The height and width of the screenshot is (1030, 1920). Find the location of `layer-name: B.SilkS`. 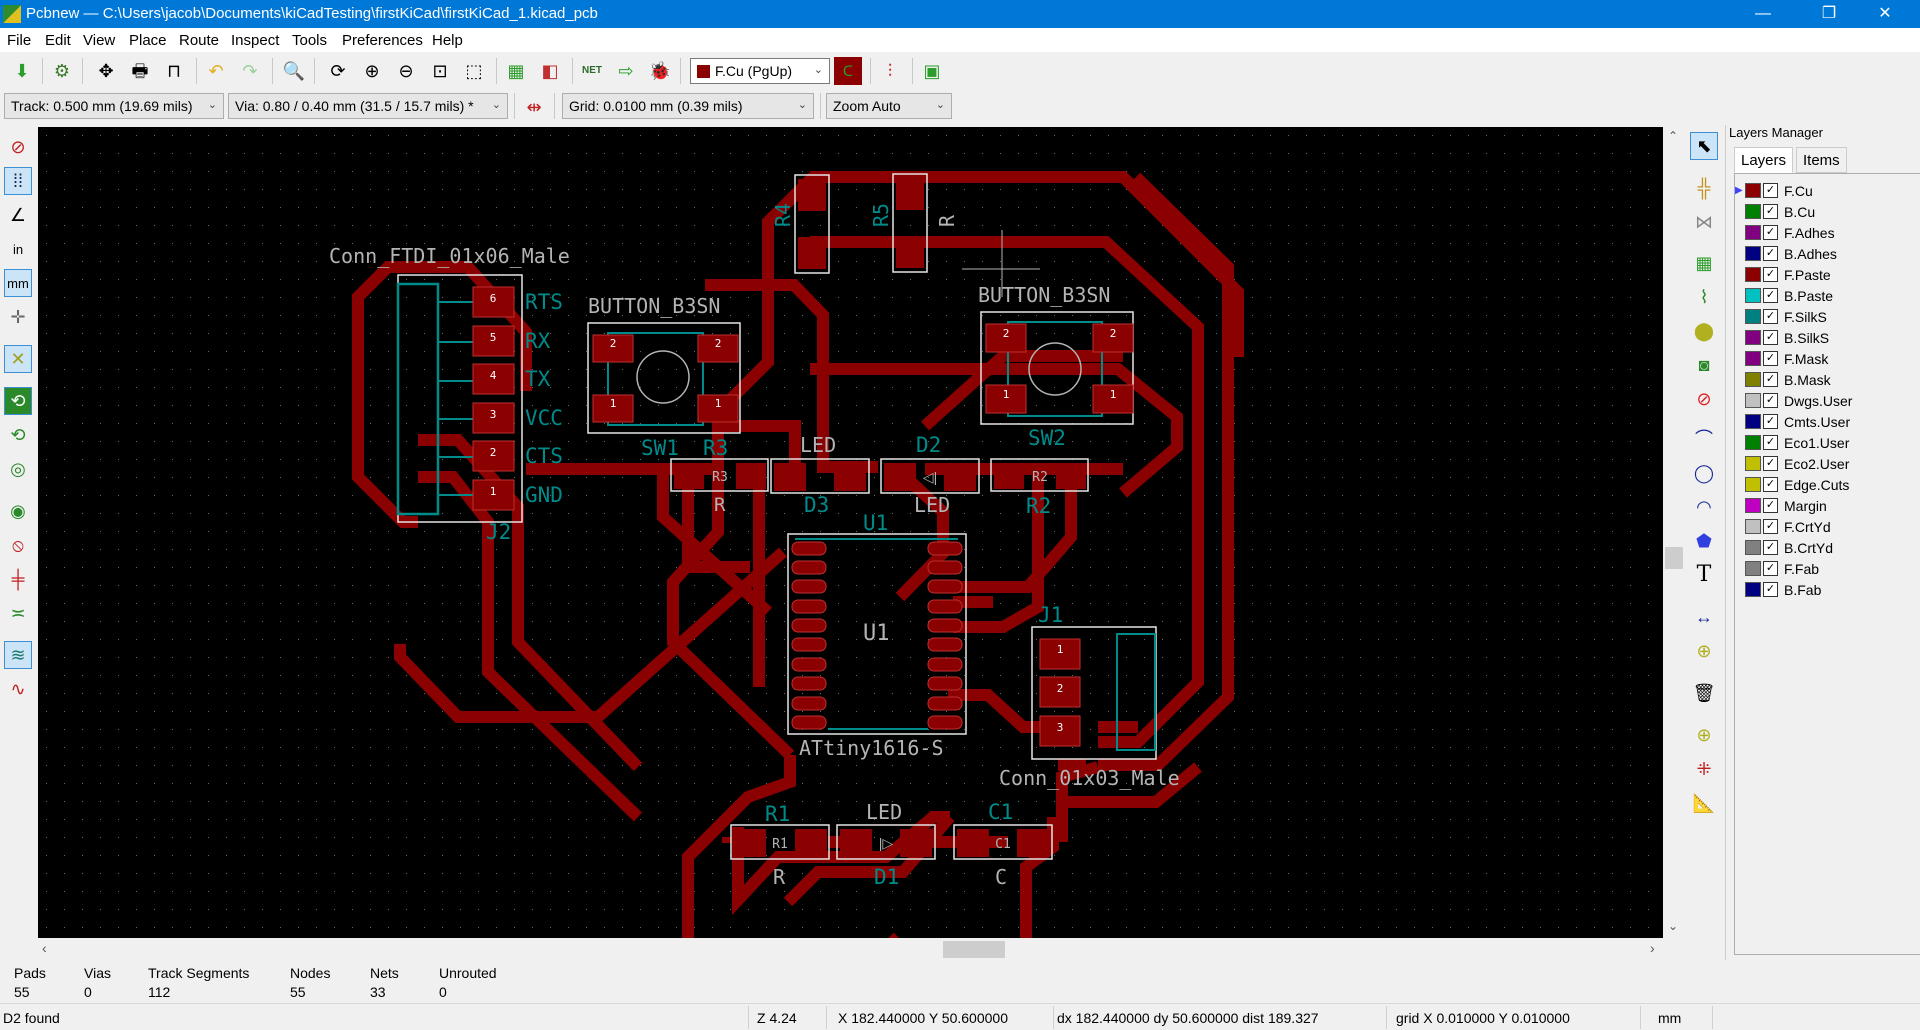

layer-name: B.SilkS is located at coordinates (1806, 338).